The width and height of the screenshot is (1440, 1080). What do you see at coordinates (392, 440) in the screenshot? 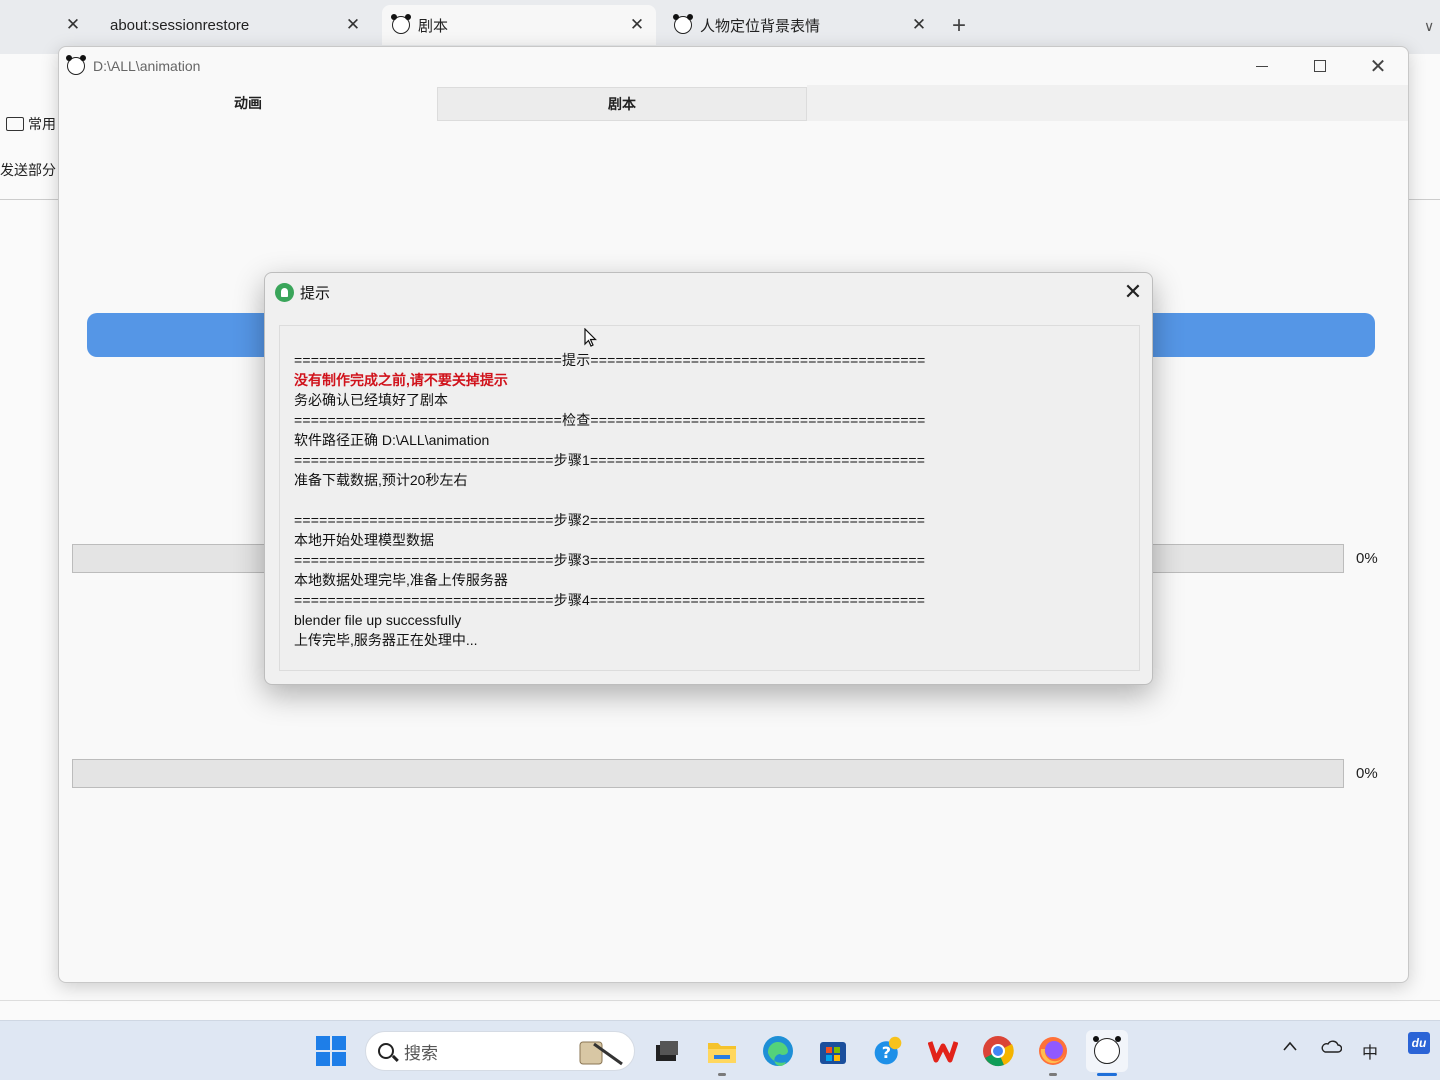
I see `log-line: 软件路径正确 D:\ALL\animation` at bounding box center [392, 440].